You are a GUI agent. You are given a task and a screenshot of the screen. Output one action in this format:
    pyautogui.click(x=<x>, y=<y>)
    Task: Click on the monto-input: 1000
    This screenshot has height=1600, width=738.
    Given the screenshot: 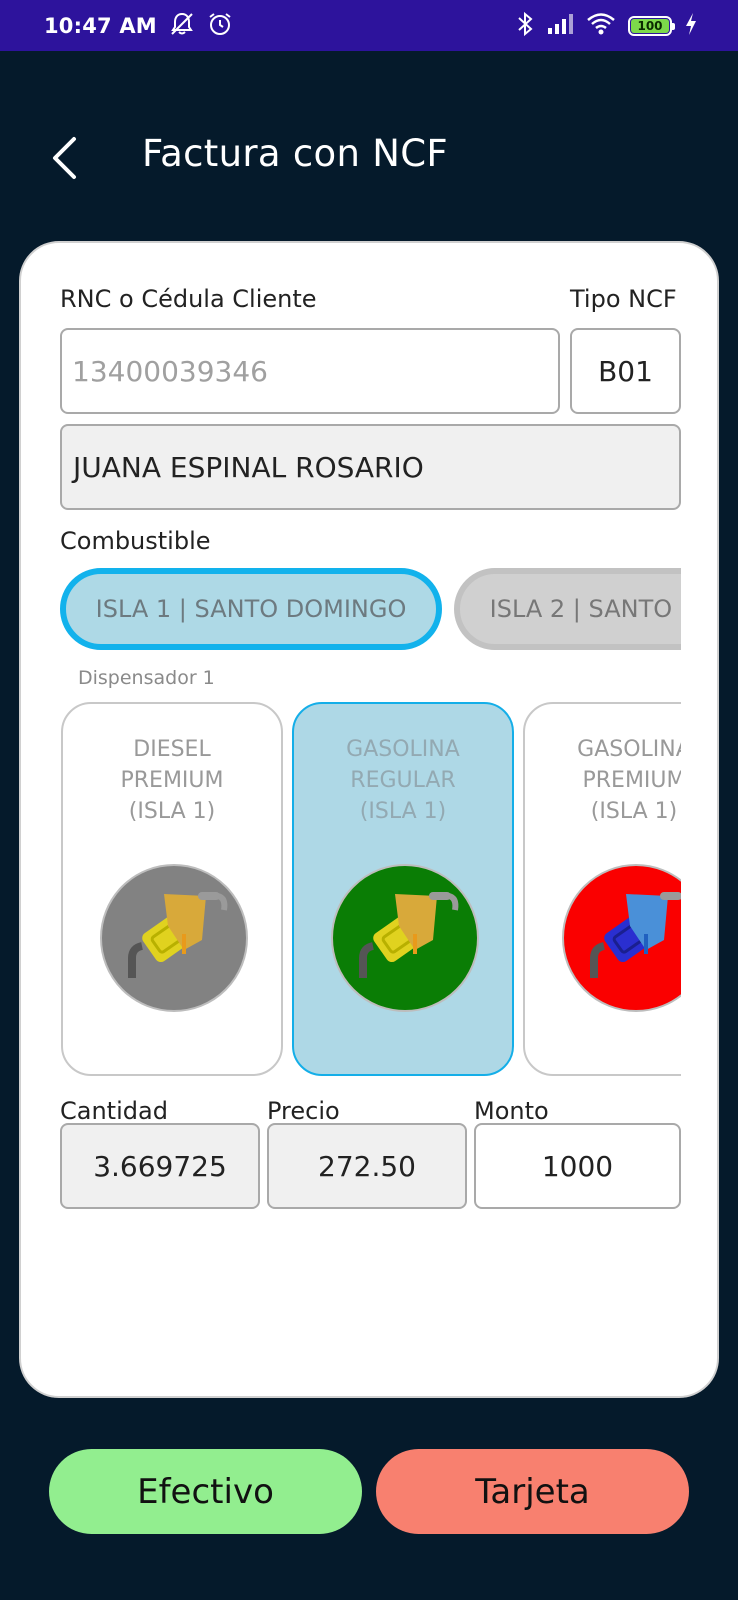 What is the action you would take?
    pyautogui.click(x=577, y=1166)
    